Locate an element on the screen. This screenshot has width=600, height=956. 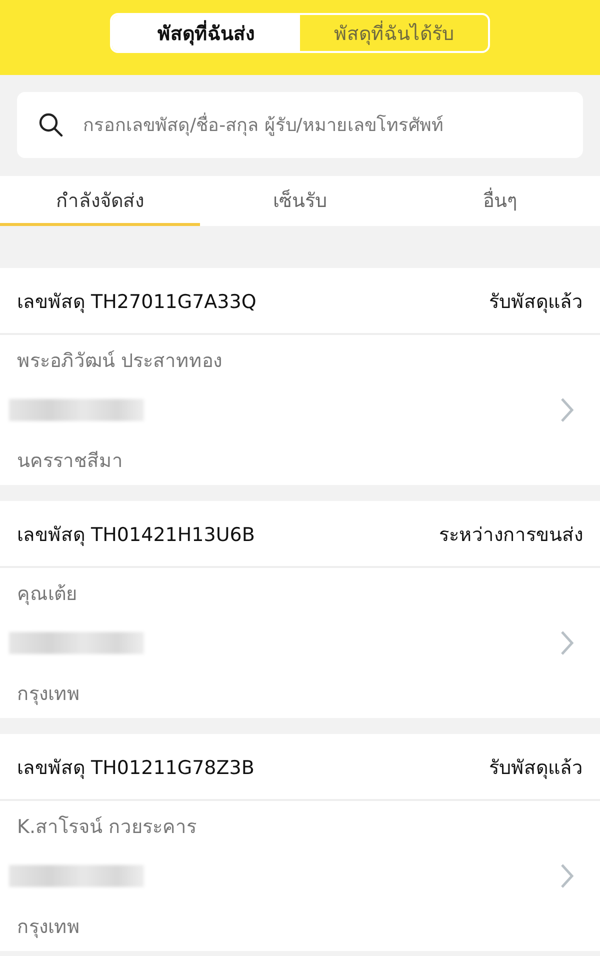
segment-tab: พัสดุที่ฉันส่ง is located at coordinates (206, 33).